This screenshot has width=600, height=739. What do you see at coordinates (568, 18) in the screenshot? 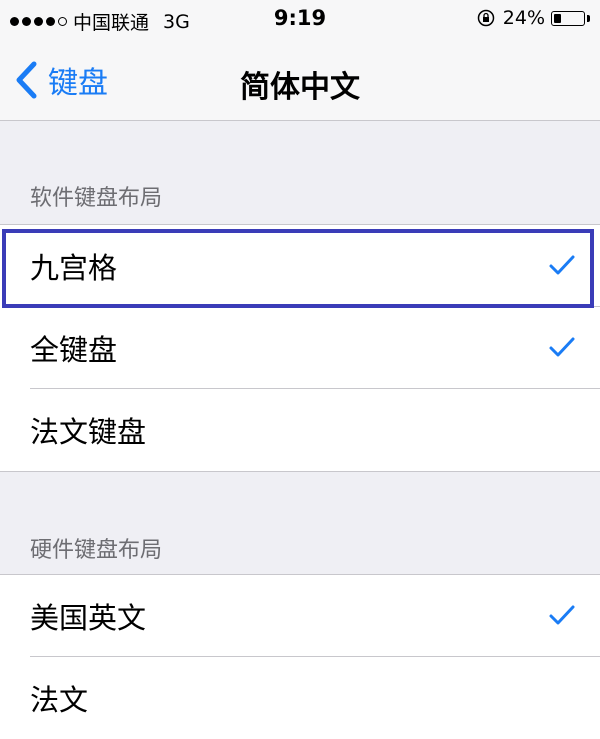
I see `battery-icon` at bounding box center [568, 18].